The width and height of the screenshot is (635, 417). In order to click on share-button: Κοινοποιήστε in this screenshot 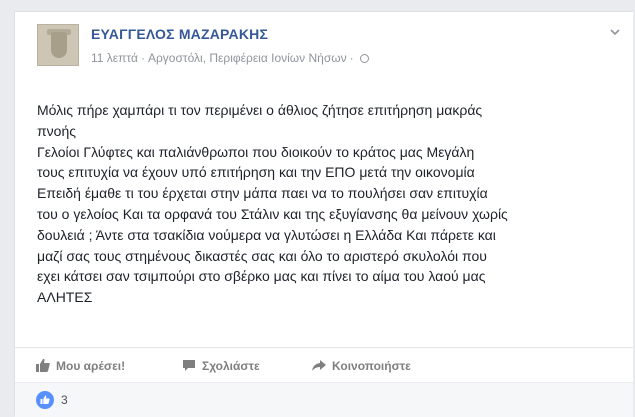, I will do `click(361, 365)`.